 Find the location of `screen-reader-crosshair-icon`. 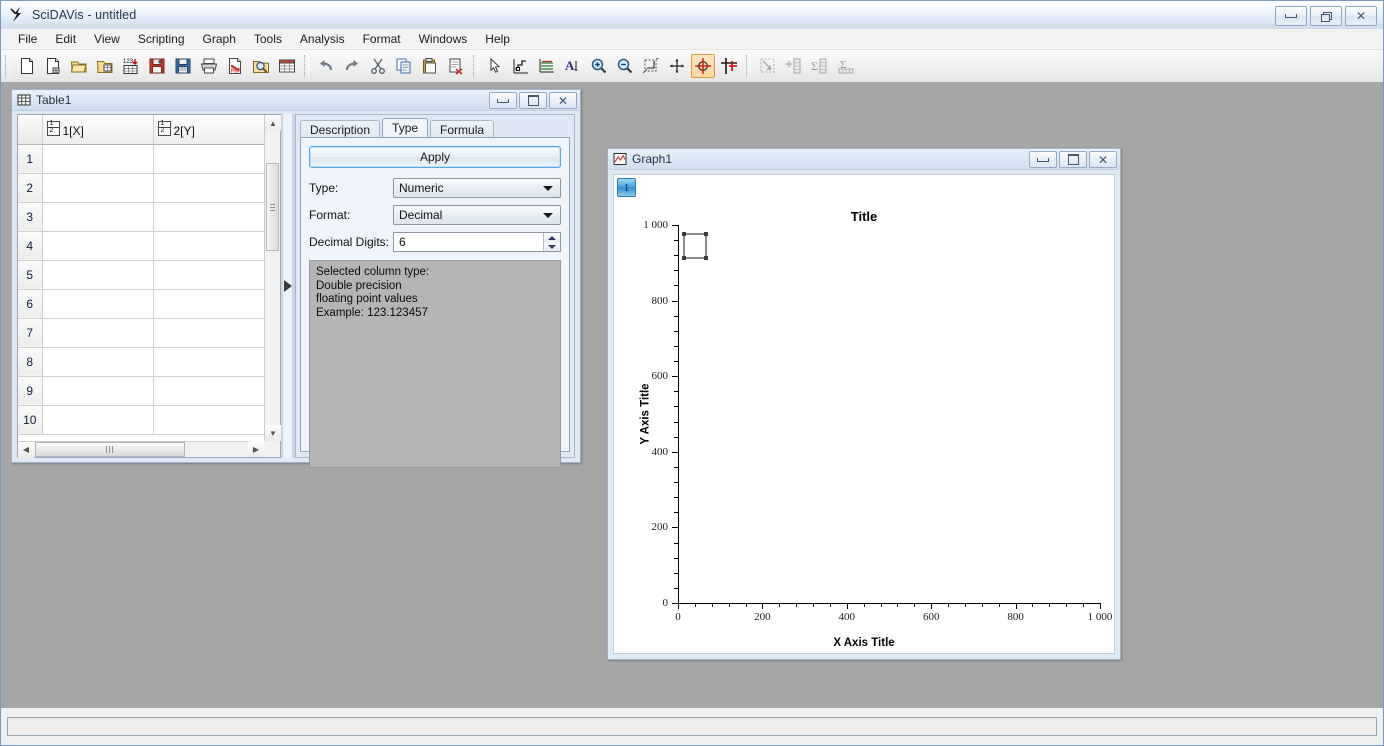

screen-reader-crosshair-icon is located at coordinates (703, 66).